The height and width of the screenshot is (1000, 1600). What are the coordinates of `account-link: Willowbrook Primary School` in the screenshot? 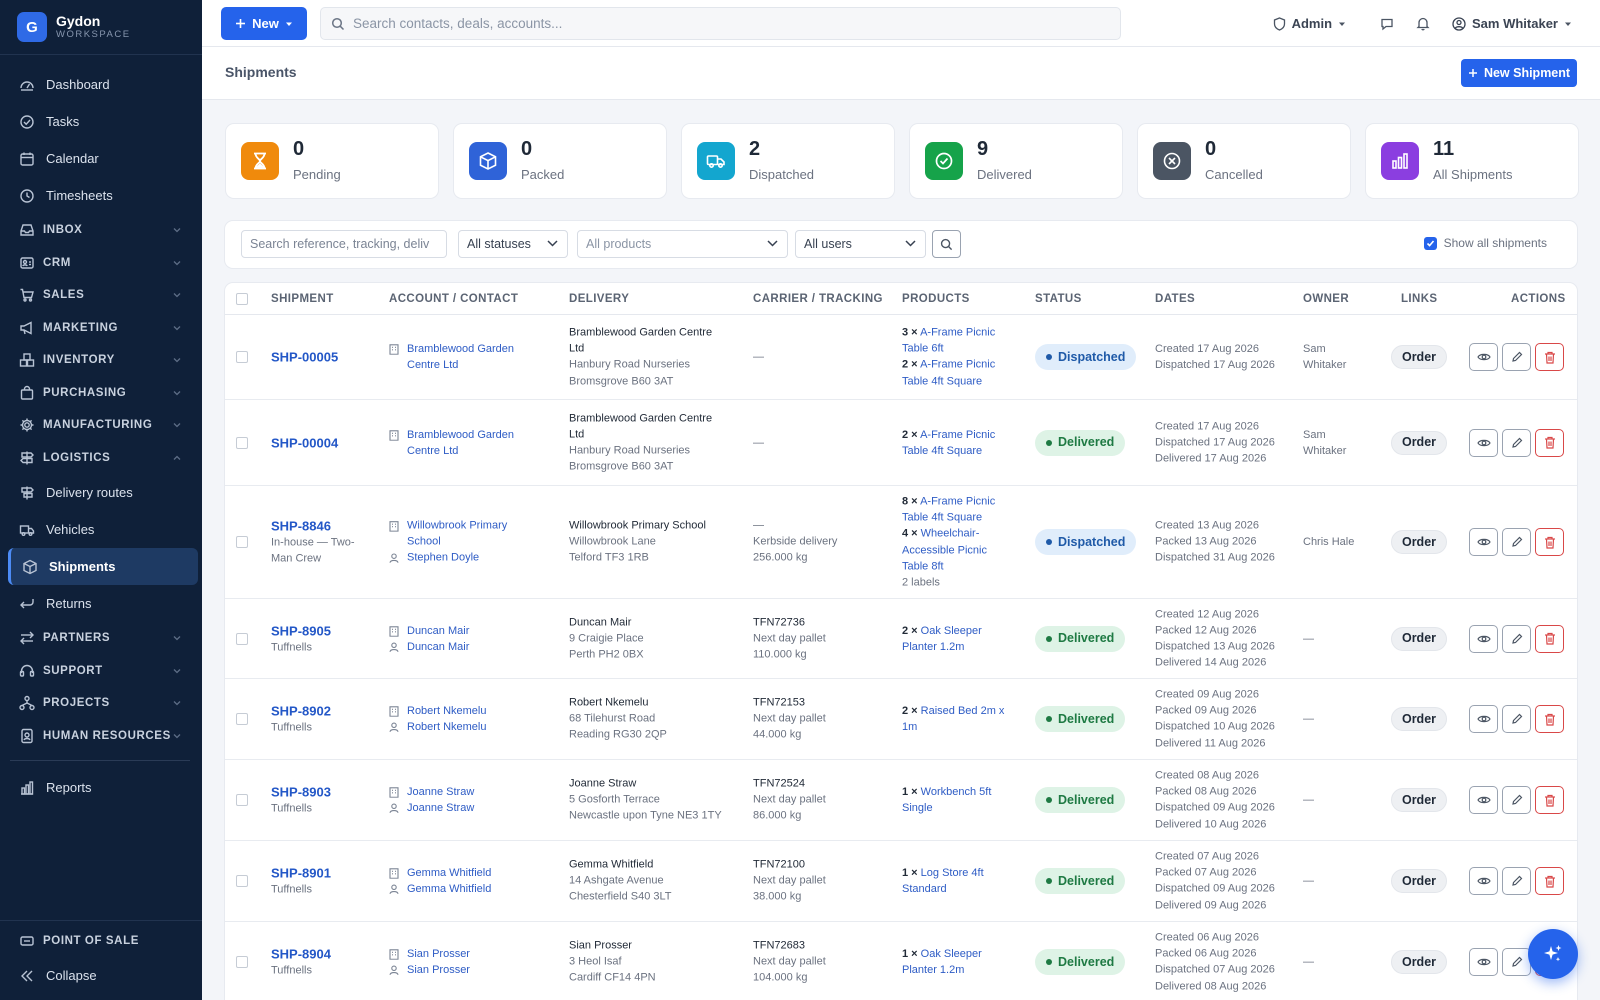 It's located at (474, 534).